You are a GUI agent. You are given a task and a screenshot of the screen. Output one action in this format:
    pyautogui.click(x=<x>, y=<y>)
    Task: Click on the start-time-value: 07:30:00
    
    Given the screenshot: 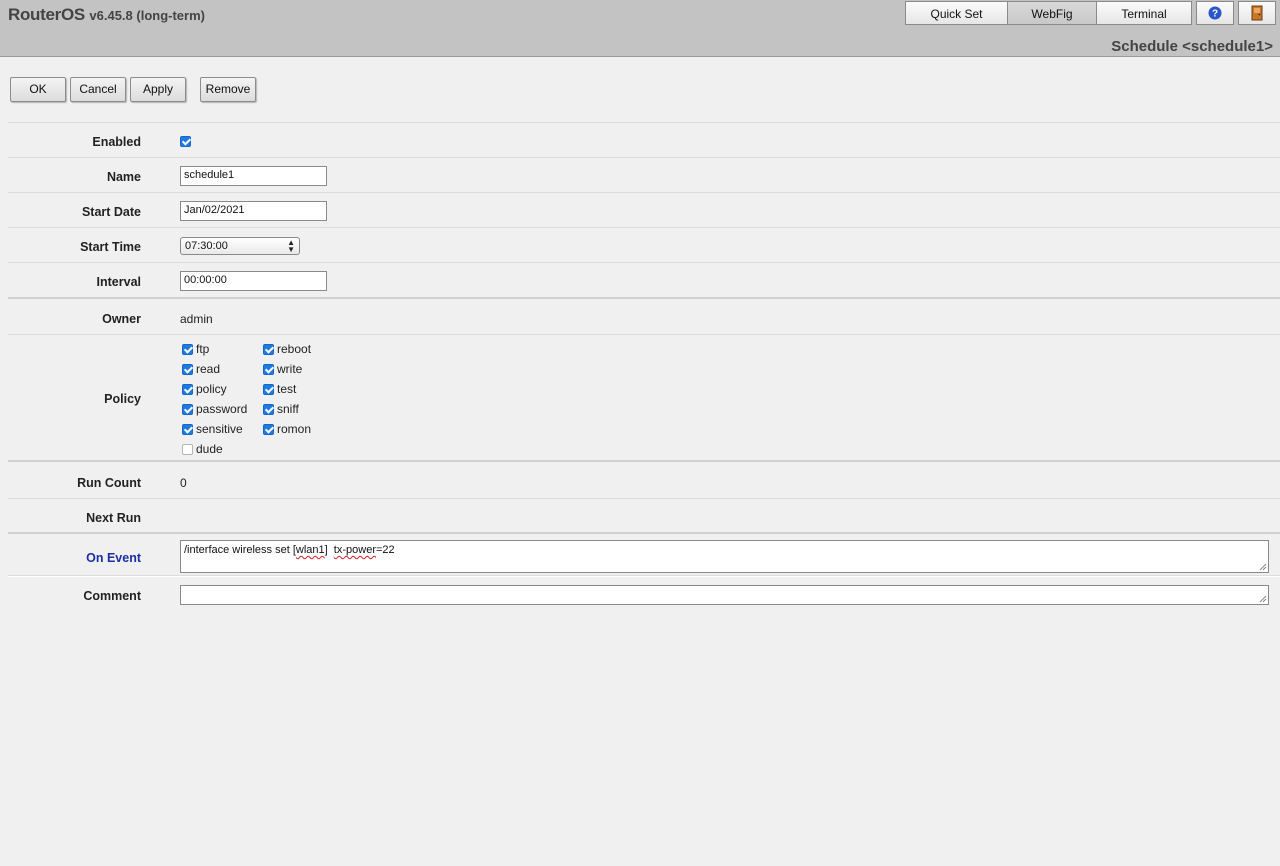 What is the action you would take?
    pyautogui.click(x=206, y=246)
    